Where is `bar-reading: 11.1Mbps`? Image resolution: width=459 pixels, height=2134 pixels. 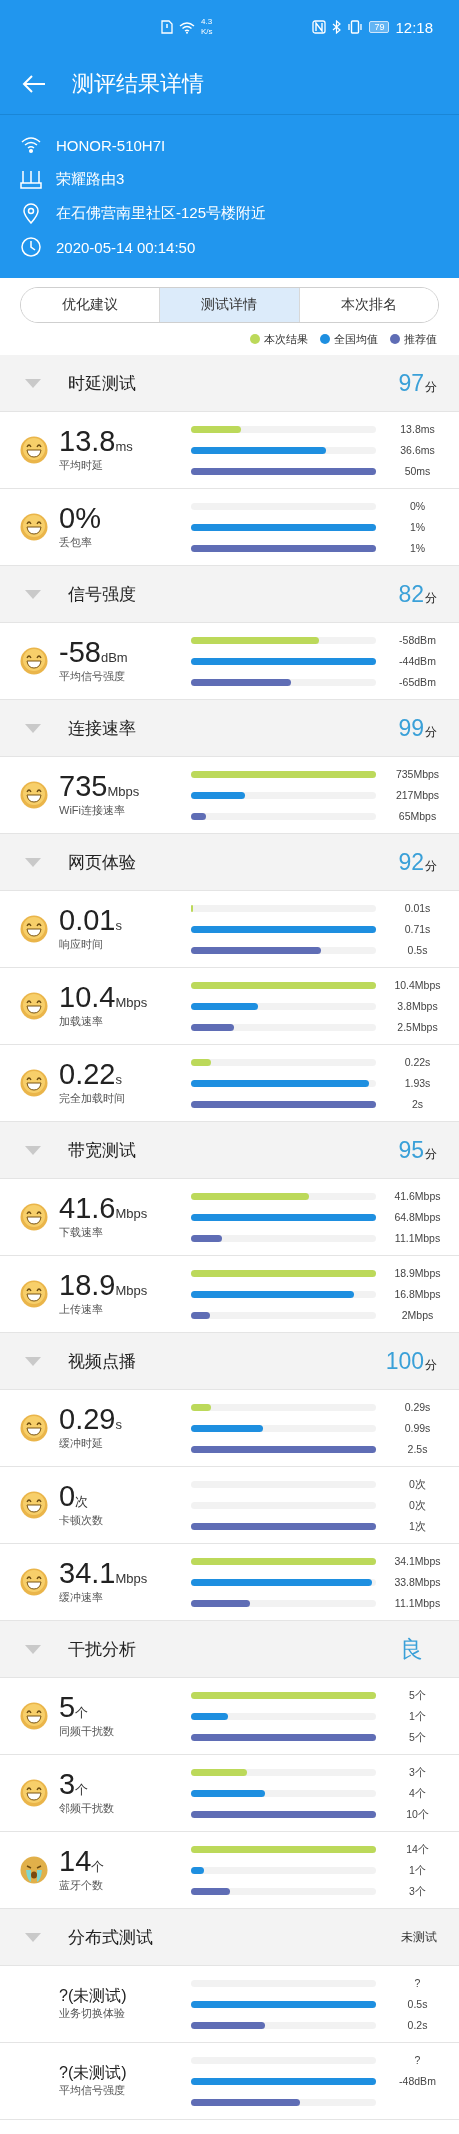 bar-reading: 11.1Mbps is located at coordinates (417, 1238).